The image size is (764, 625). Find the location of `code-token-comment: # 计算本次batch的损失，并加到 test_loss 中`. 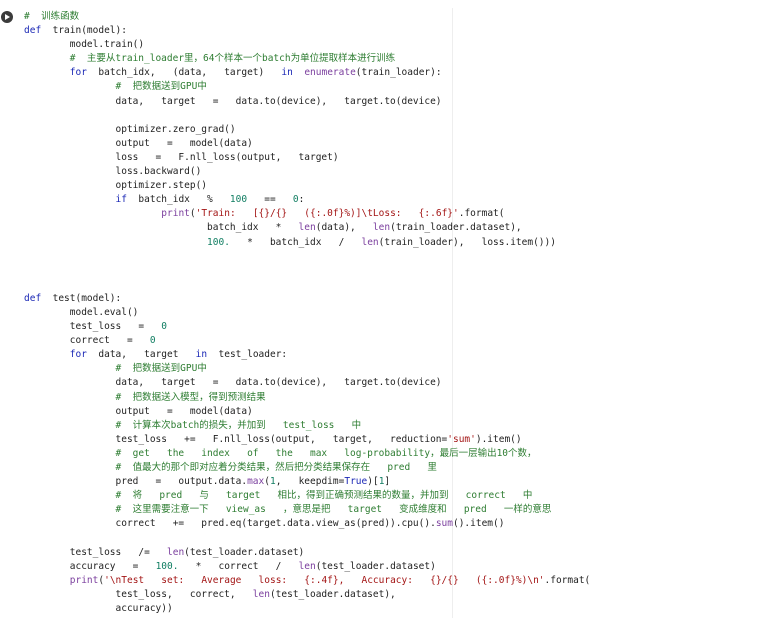

code-token-comment: # 计算本次batch的损失，并加到 test_loss 中 is located at coordinates (238, 425).